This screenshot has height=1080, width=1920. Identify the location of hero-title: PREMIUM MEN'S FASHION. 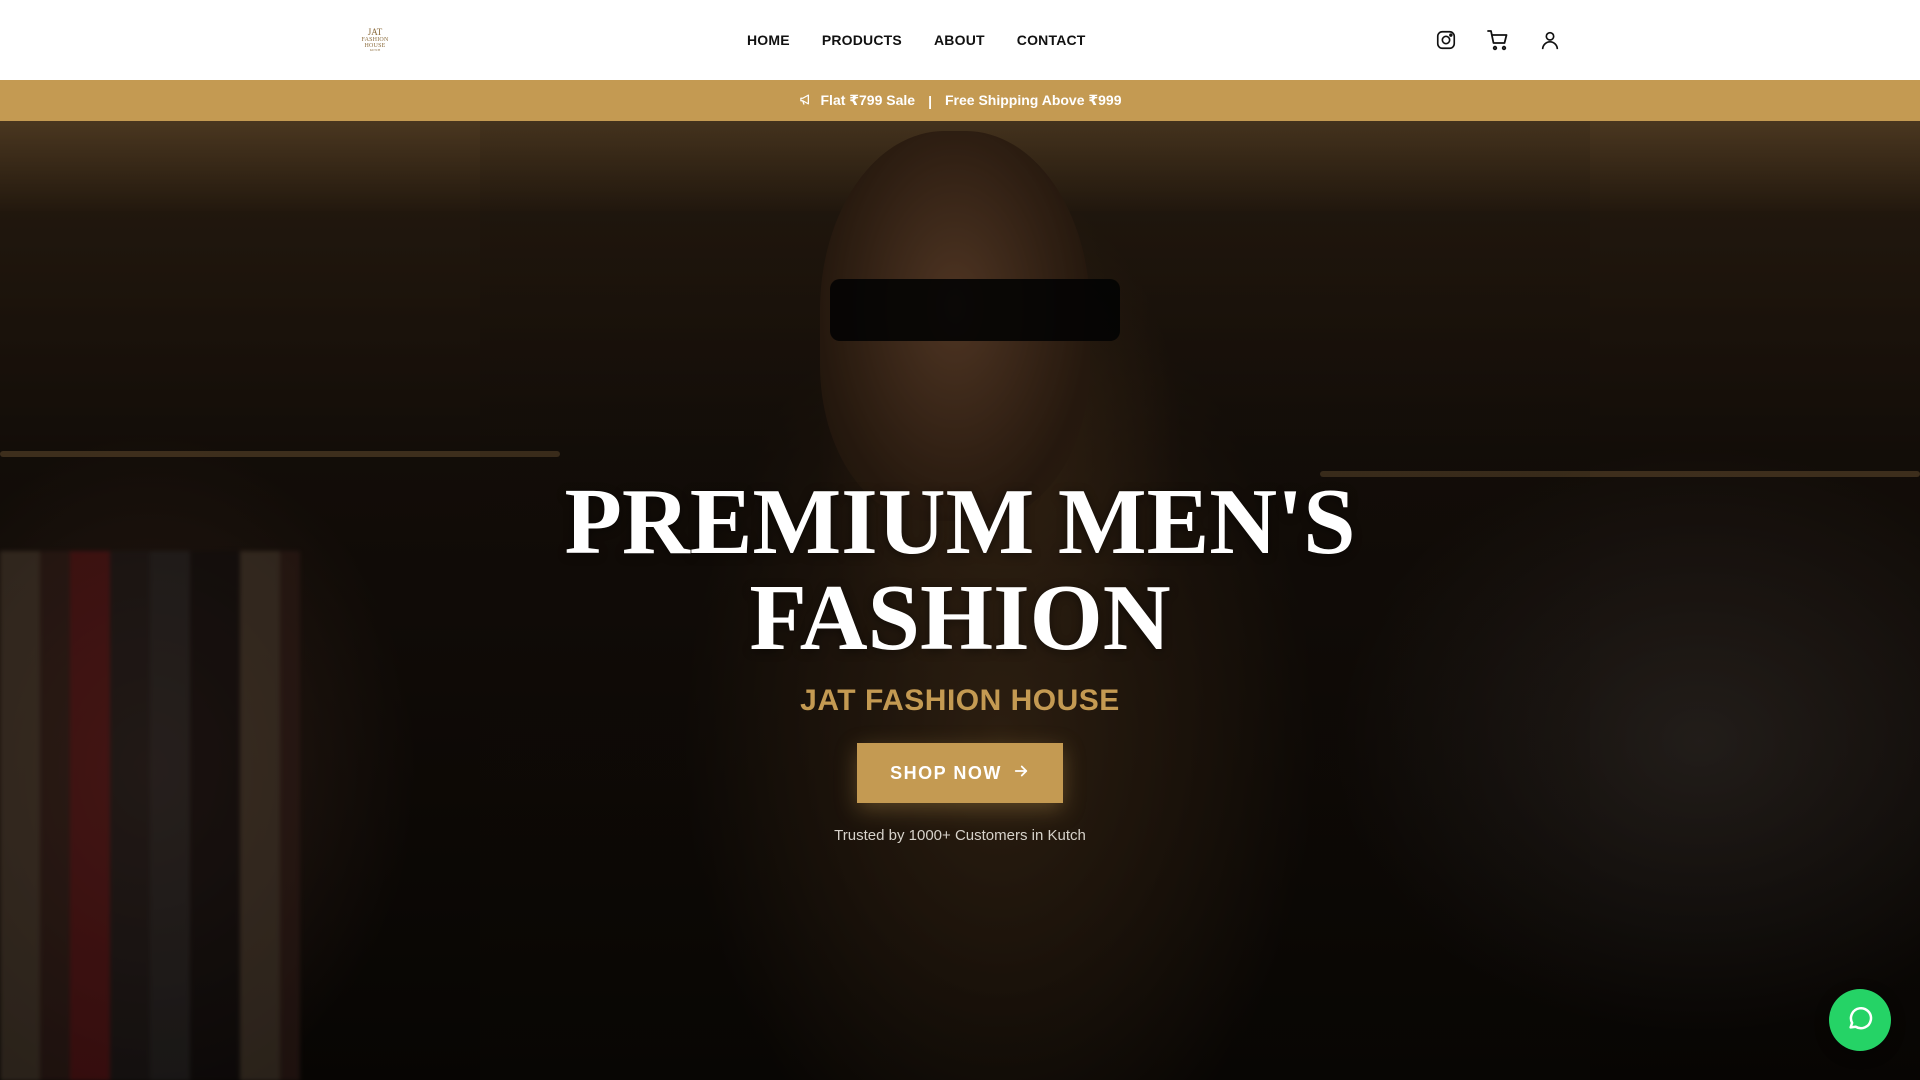
(960, 570).